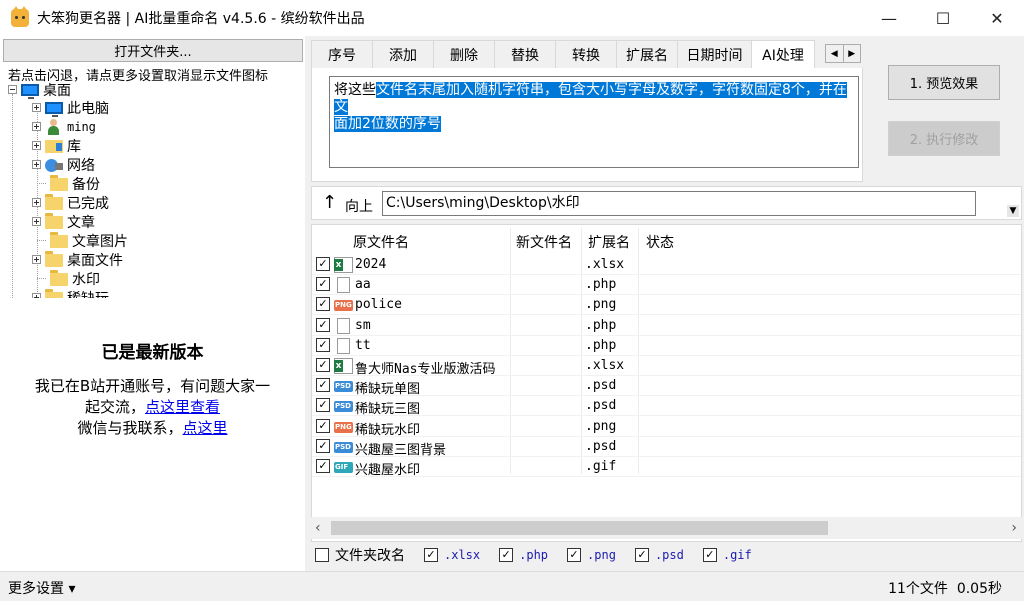 The height and width of the screenshot is (601, 1024). Describe the element at coordinates (944, 138) in the screenshot. I see `execute-button: 2. 执行修改` at that location.